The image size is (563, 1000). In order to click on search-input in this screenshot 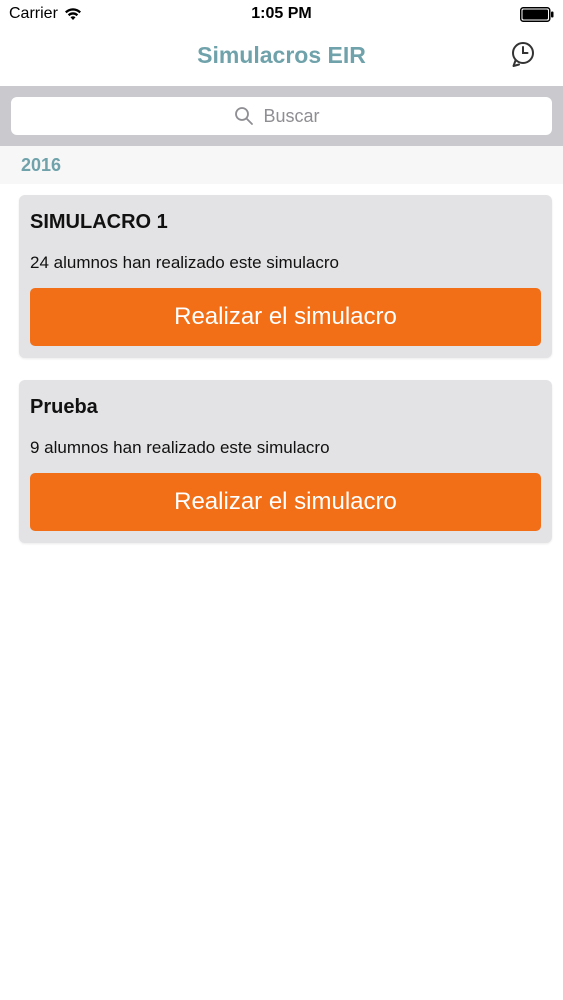, I will do `click(295, 116)`.